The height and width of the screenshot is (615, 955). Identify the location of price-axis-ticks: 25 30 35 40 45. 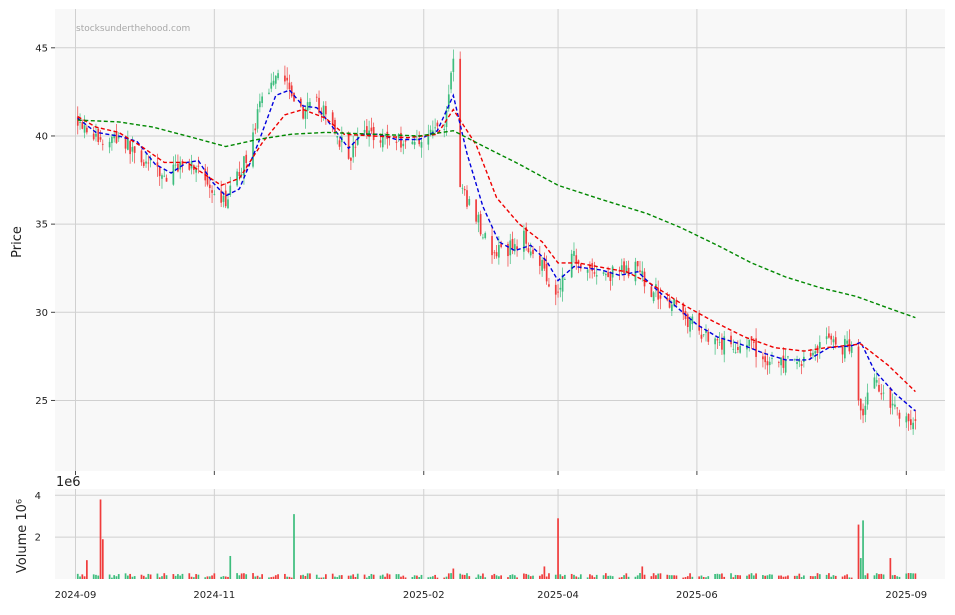
(45, 225).